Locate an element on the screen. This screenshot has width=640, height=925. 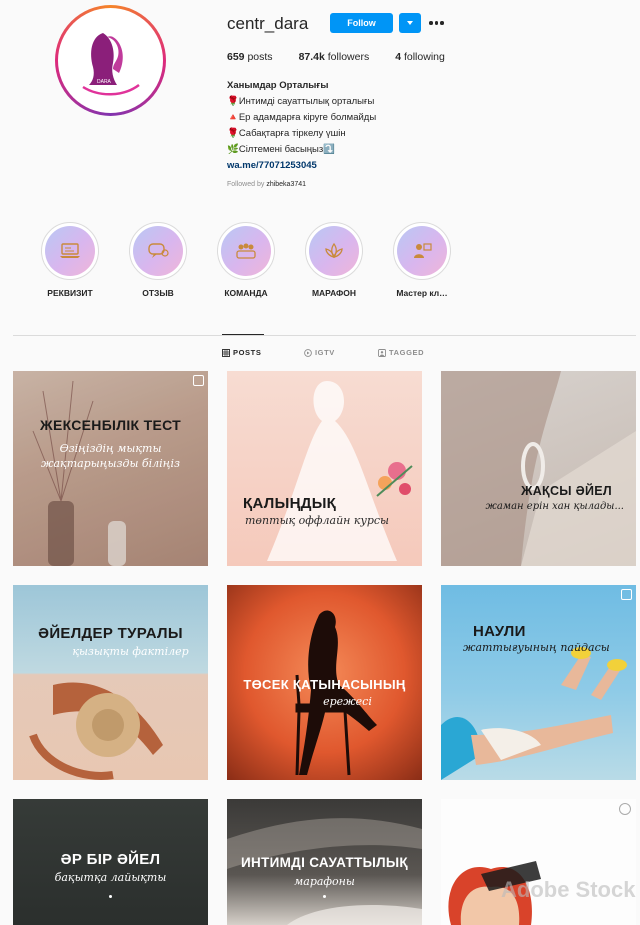
lotus-icon is located at coordinates (334, 250).